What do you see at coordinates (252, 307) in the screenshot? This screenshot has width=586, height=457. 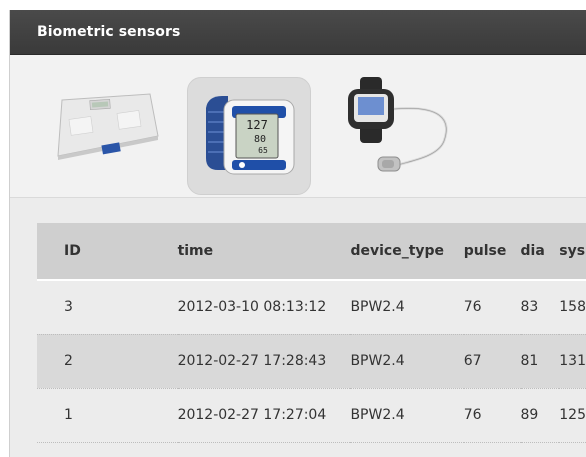 I see `cell-time: 2012-03-10 08:13:12` at bounding box center [252, 307].